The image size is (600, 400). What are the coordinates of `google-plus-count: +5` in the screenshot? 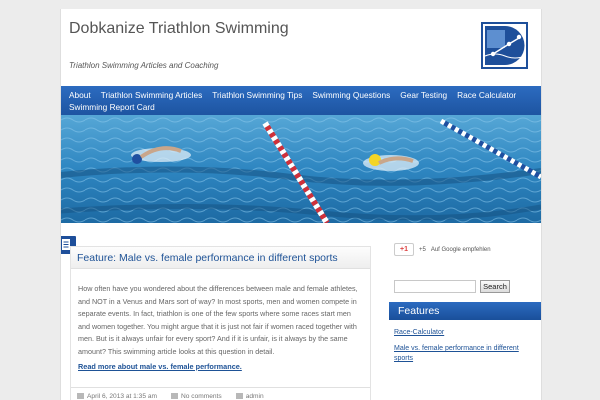 It's located at (422, 249).